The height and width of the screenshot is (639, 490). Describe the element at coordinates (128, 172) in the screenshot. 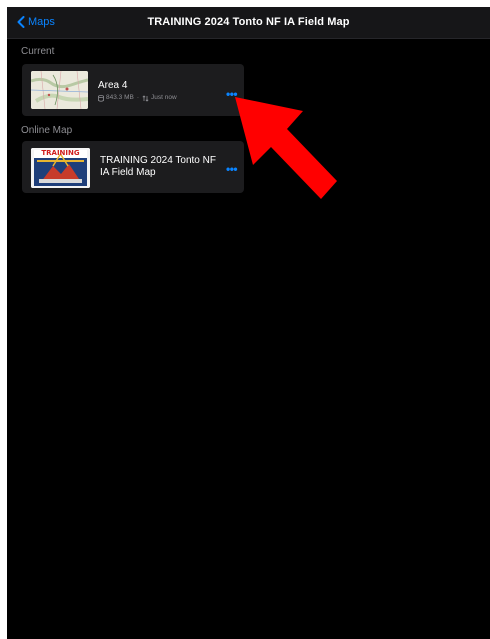

I see `online-map-title-line2: IA Field Map` at that location.